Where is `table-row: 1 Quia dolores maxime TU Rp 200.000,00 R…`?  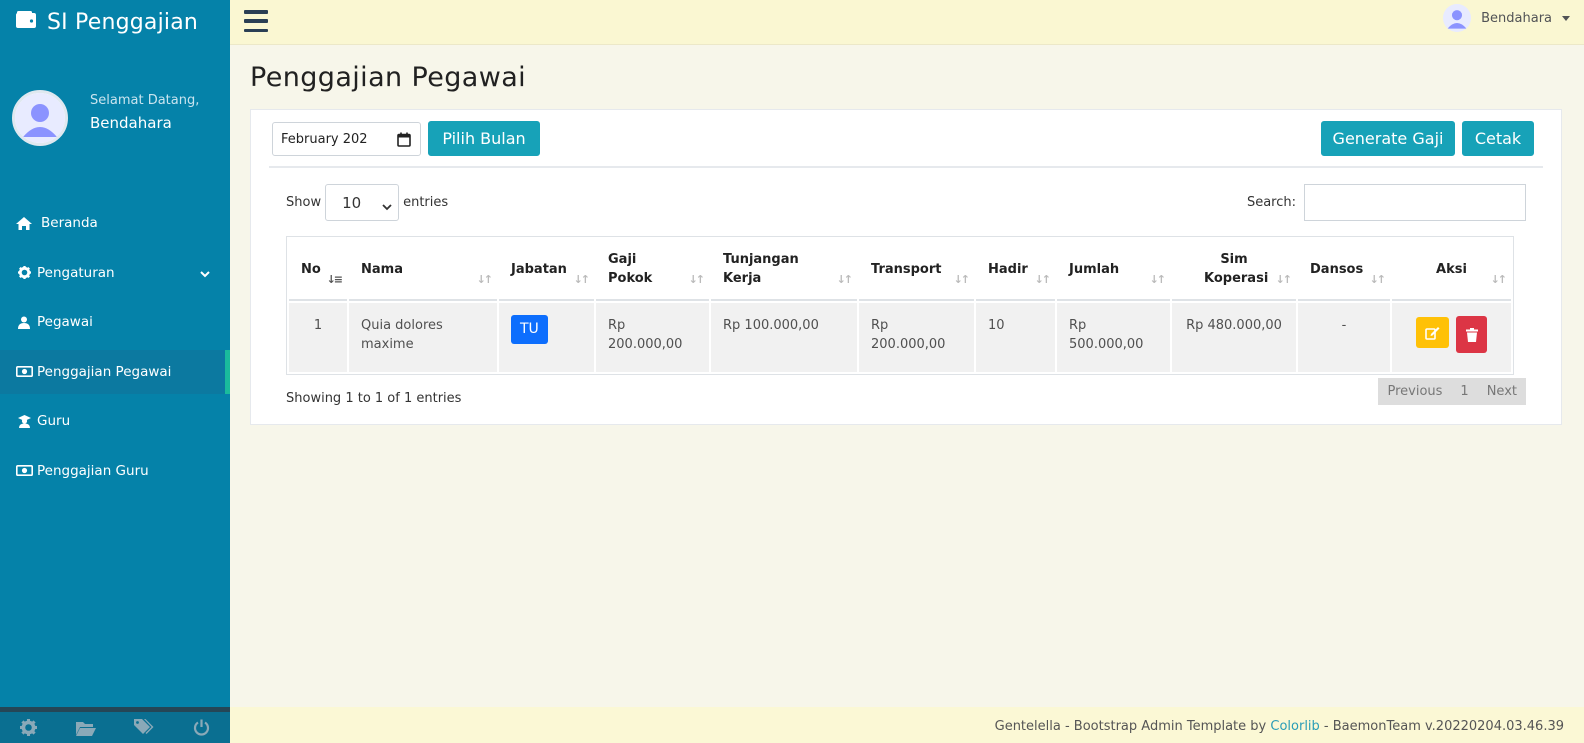 table-row: 1 Quia dolores maxime TU Rp 200.000,00 R… is located at coordinates (900, 337).